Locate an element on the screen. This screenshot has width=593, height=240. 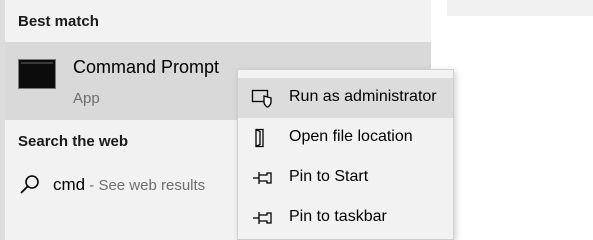
menu-item-run-as-administrator: Run as administrator is located at coordinates (345, 98).